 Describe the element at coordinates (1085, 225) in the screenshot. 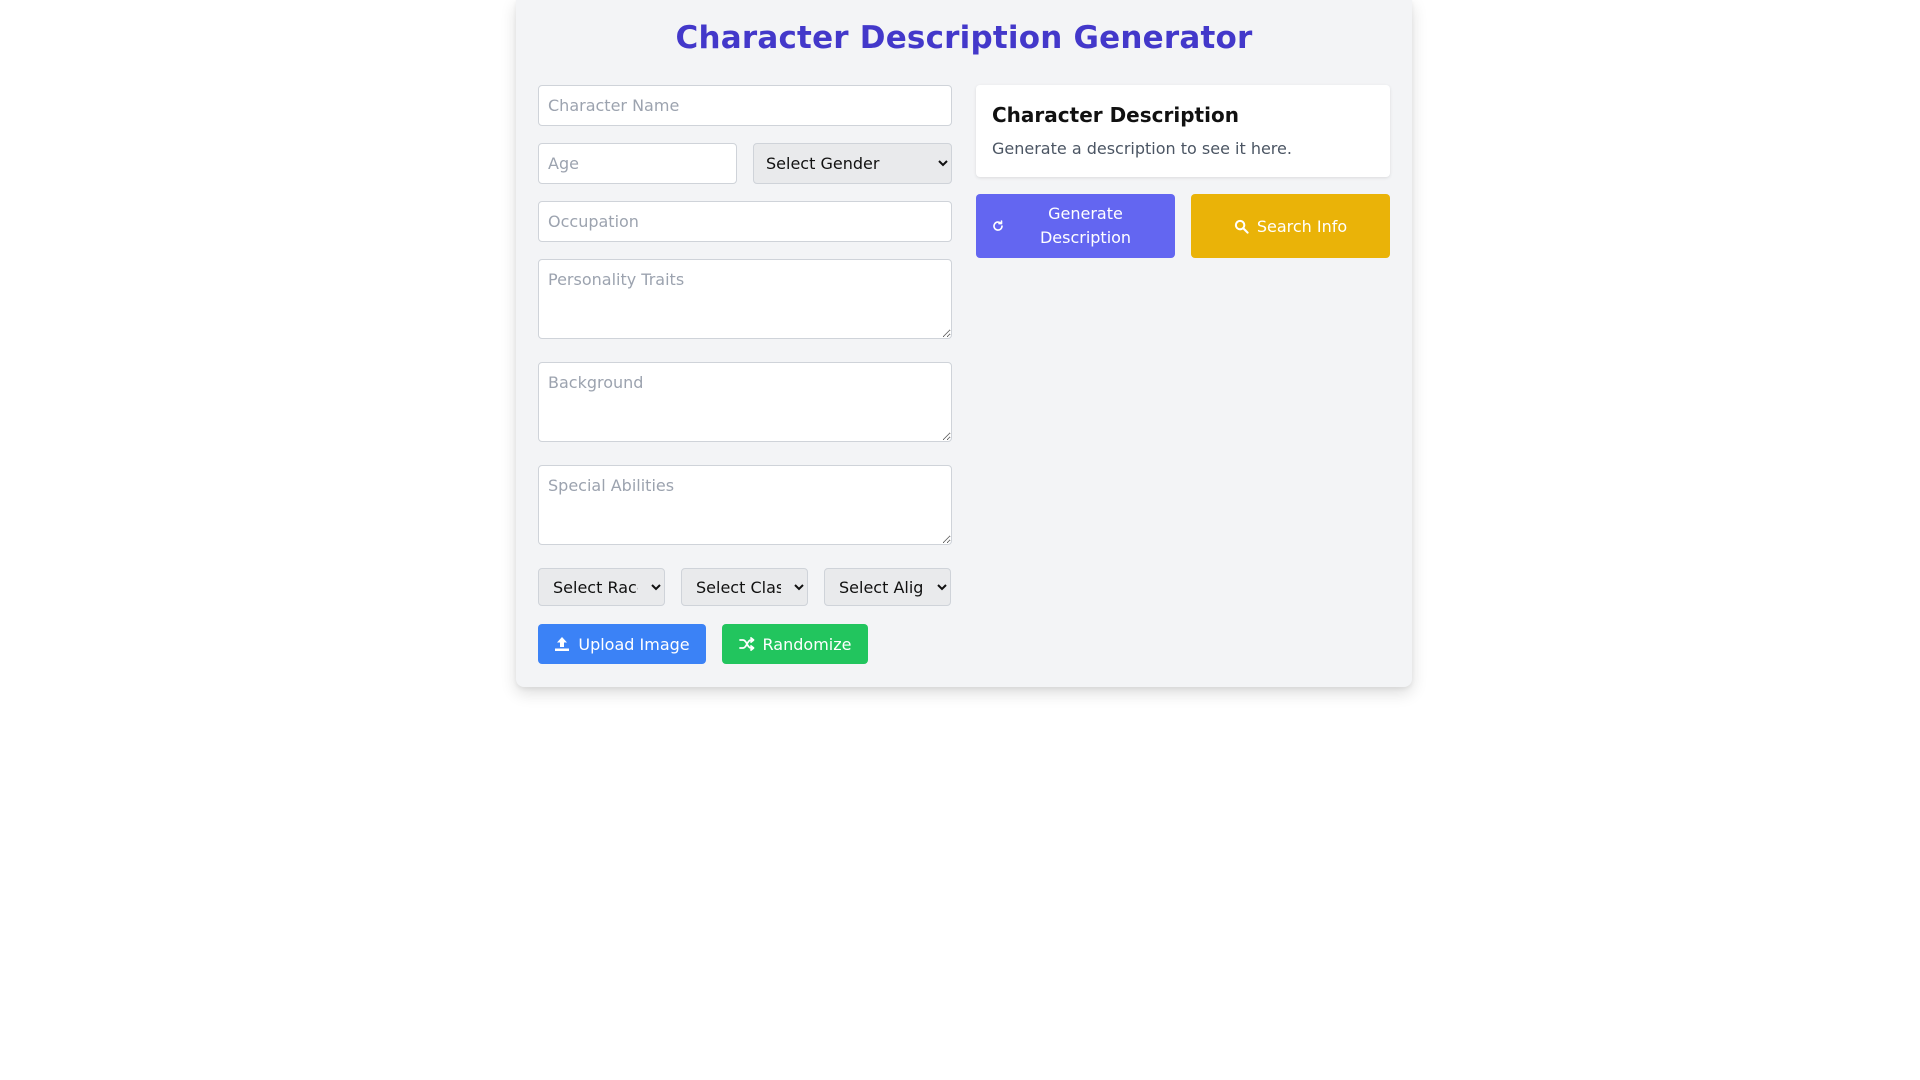

I see `generate-description-label: Generate Description` at that location.